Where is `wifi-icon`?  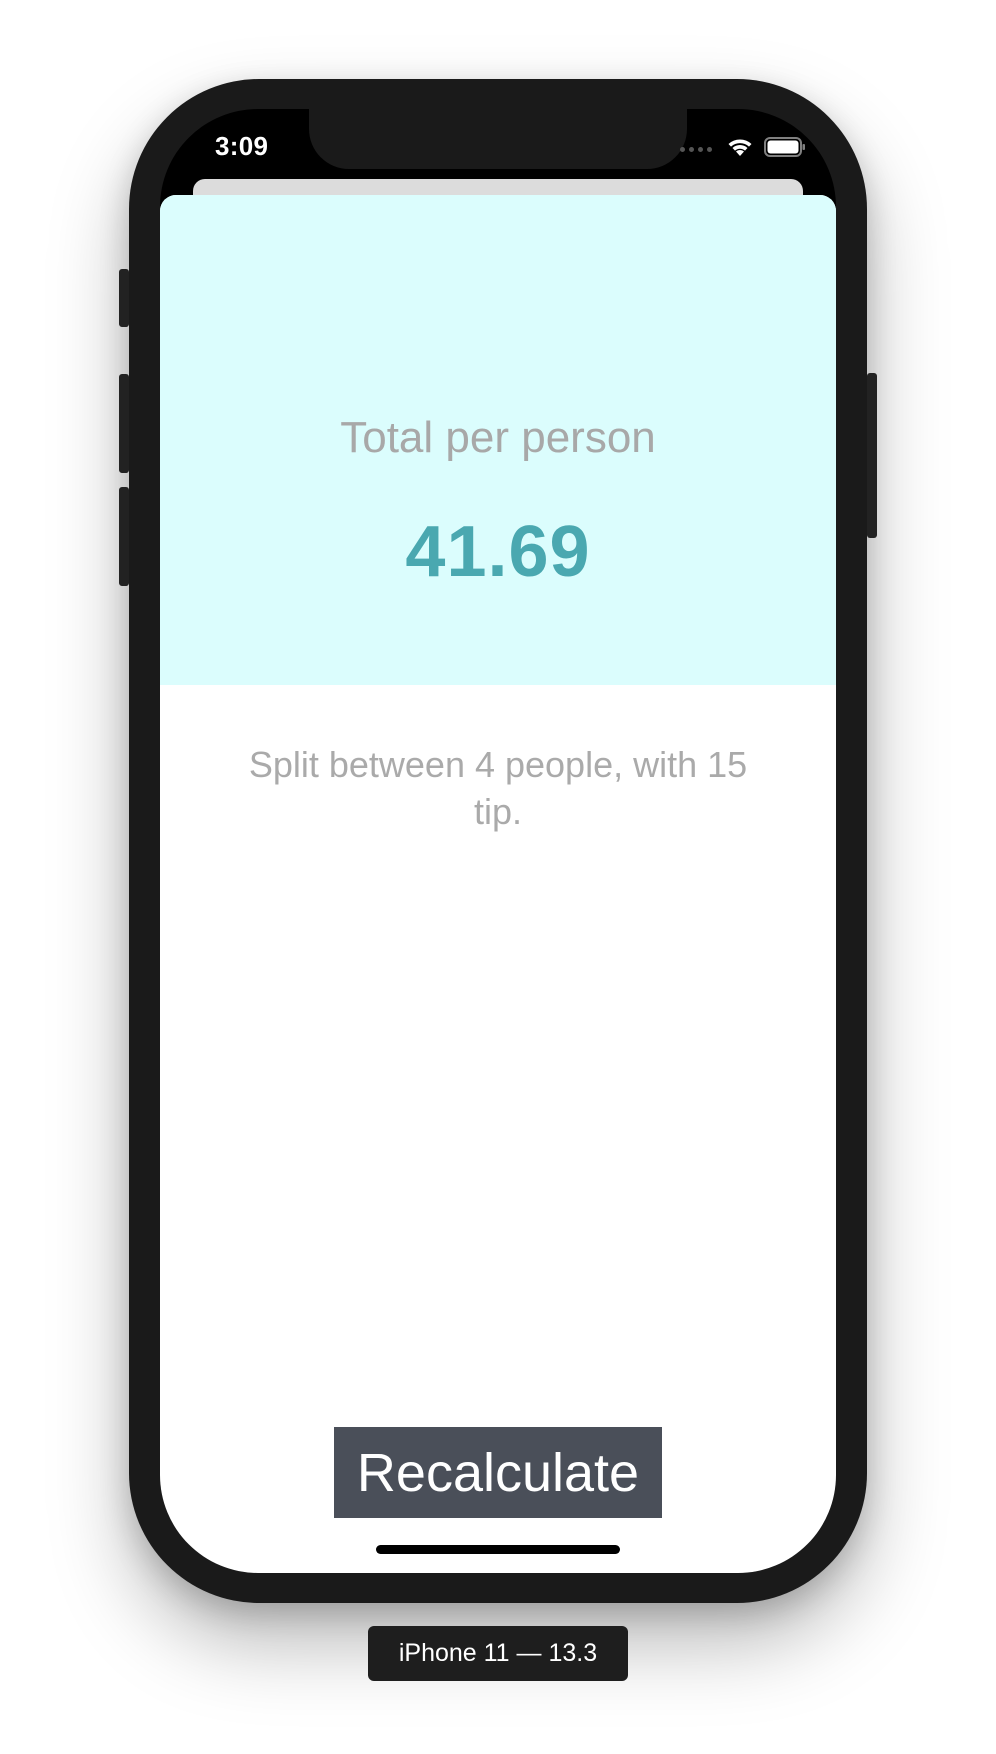
wifi-icon is located at coordinates (740, 149).